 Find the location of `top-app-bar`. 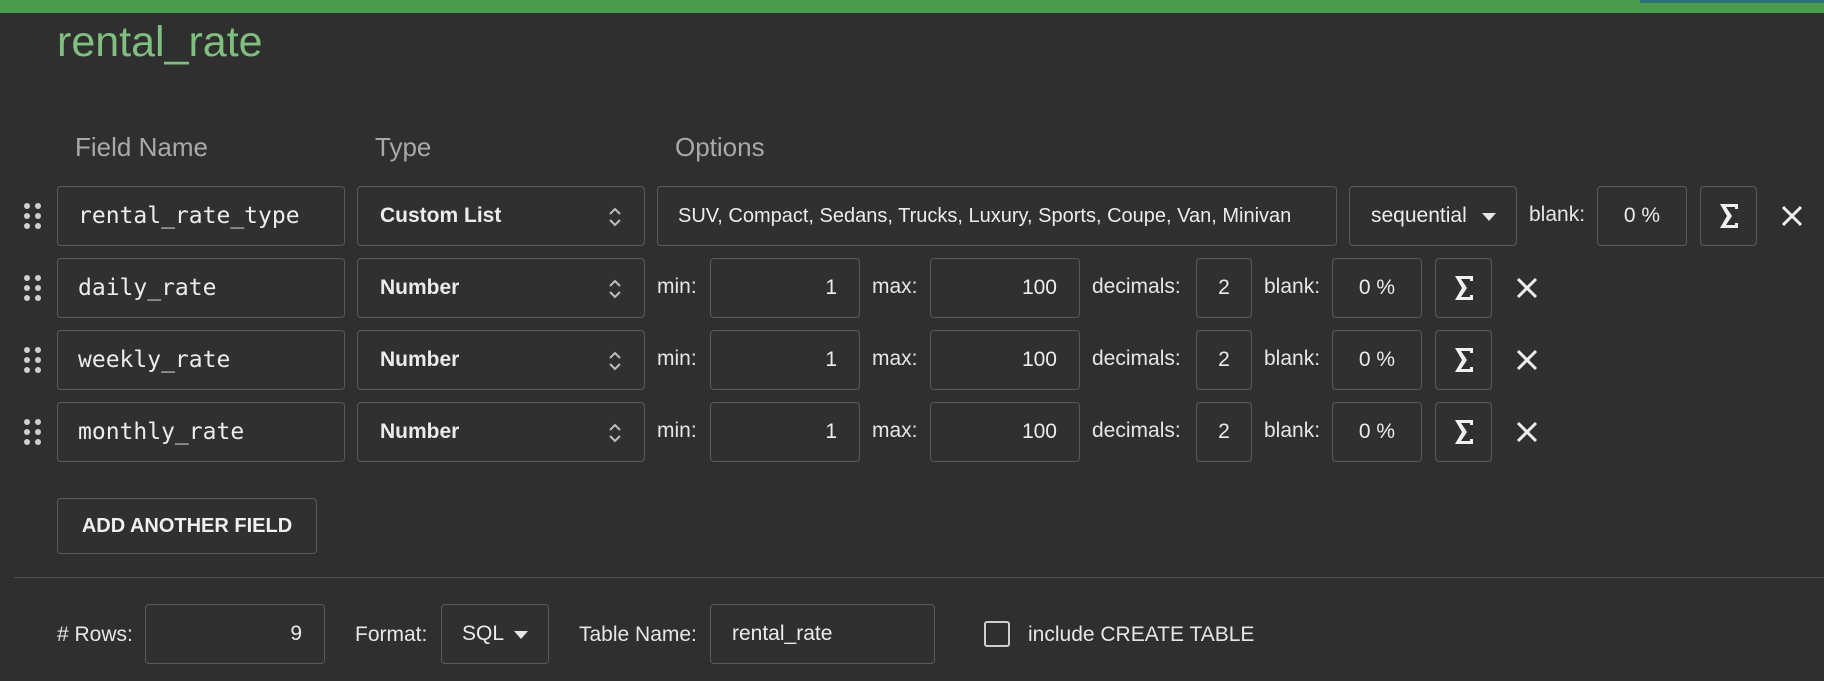

top-app-bar is located at coordinates (912, 6).